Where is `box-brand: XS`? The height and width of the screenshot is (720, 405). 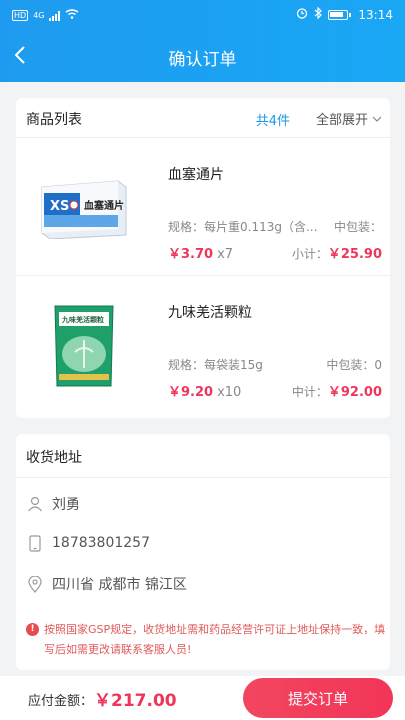
box-brand: XS is located at coordinates (59, 206).